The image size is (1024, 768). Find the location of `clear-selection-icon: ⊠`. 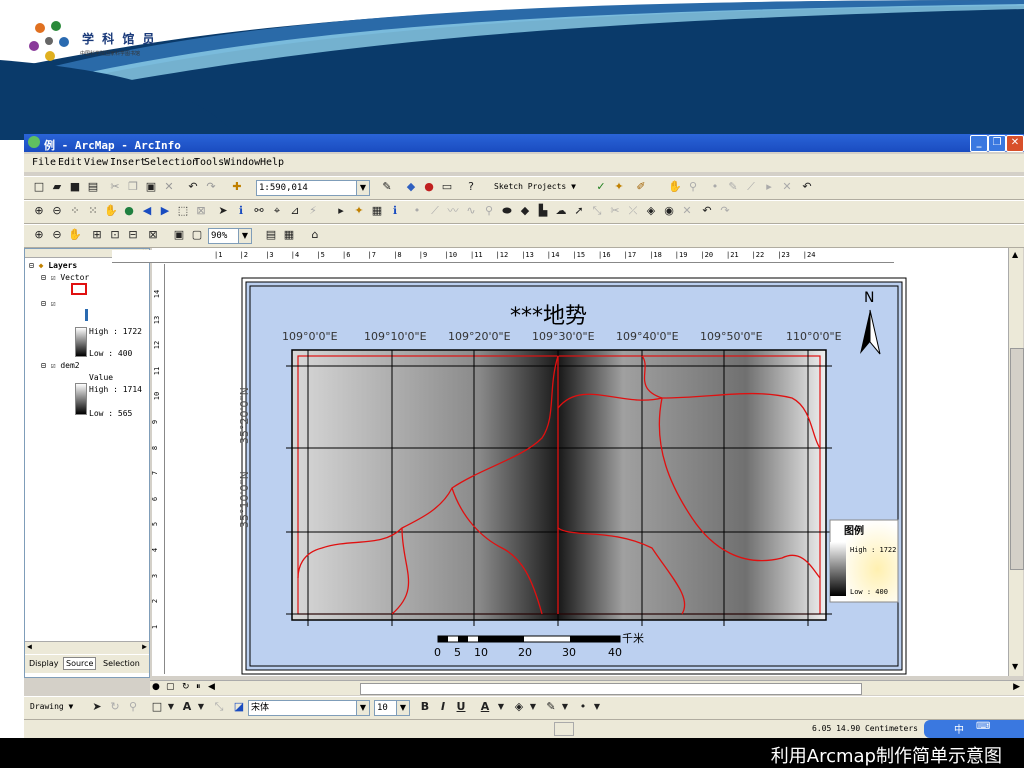

clear-selection-icon: ⊠ is located at coordinates (201, 211).